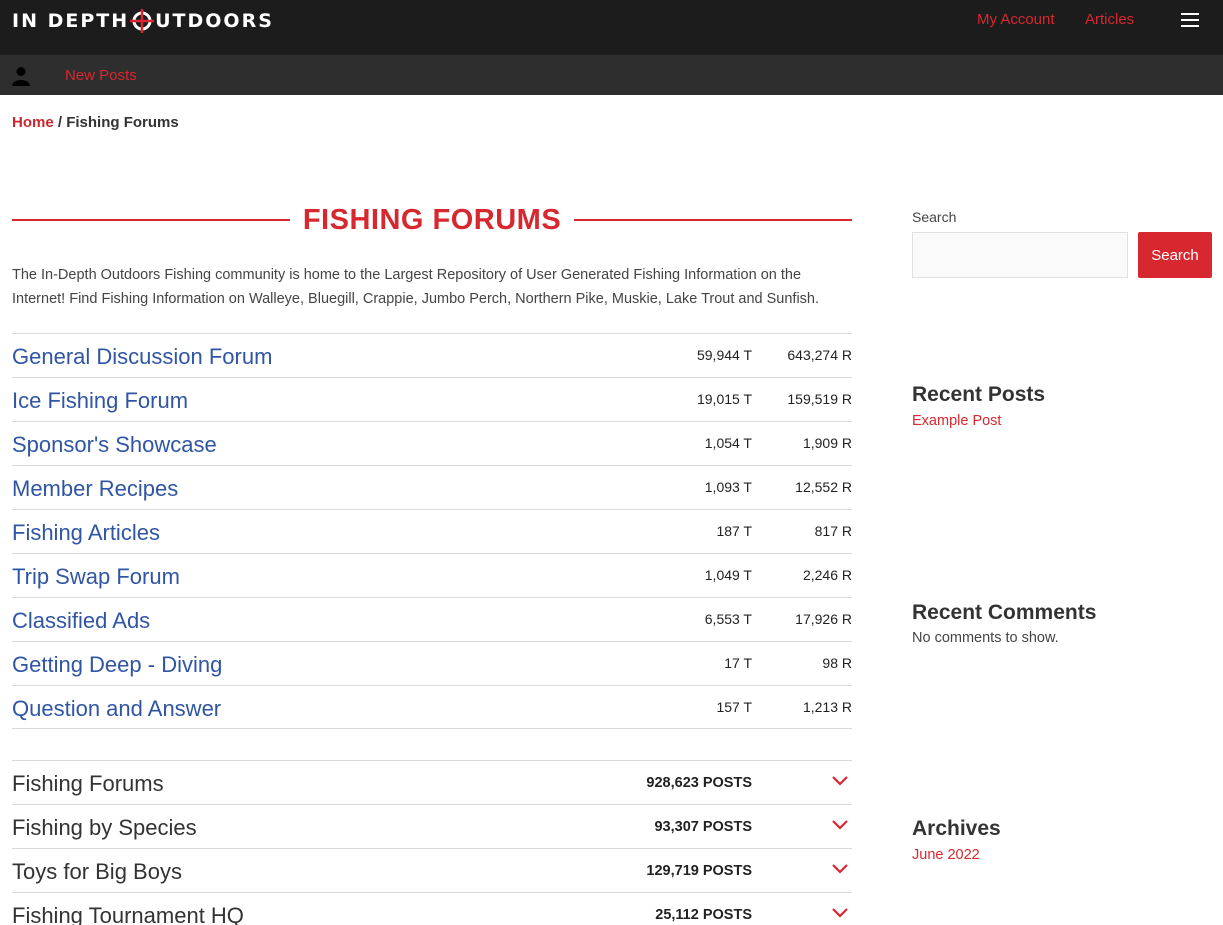 The width and height of the screenshot is (1223, 925). I want to click on forum-link-getting-deep-diving: Getting Deep - Diving, so click(117, 665).